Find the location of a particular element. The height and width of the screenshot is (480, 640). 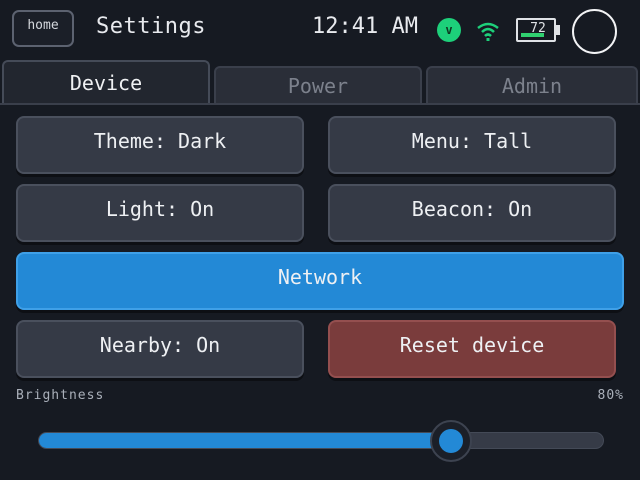

beacon-button: Beacon: On is located at coordinates (472, 213).